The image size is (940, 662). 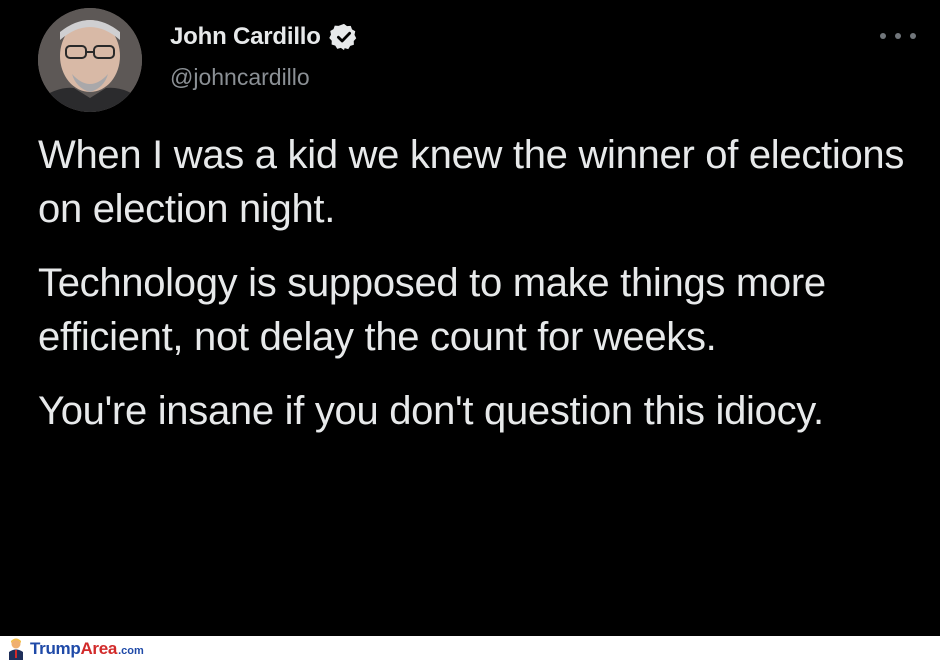 I want to click on verified-badge-icon, so click(x=344, y=37).